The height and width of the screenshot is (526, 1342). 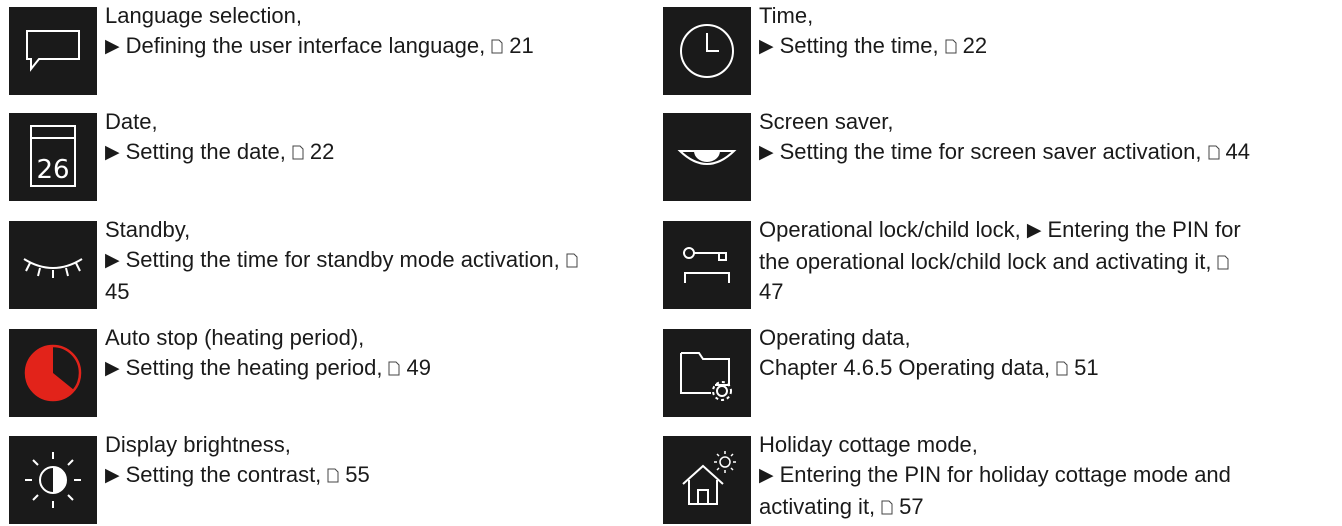 What do you see at coordinates (707, 373) in the screenshot?
I see `folder-gear-icon` at bounding box center [707, 373].